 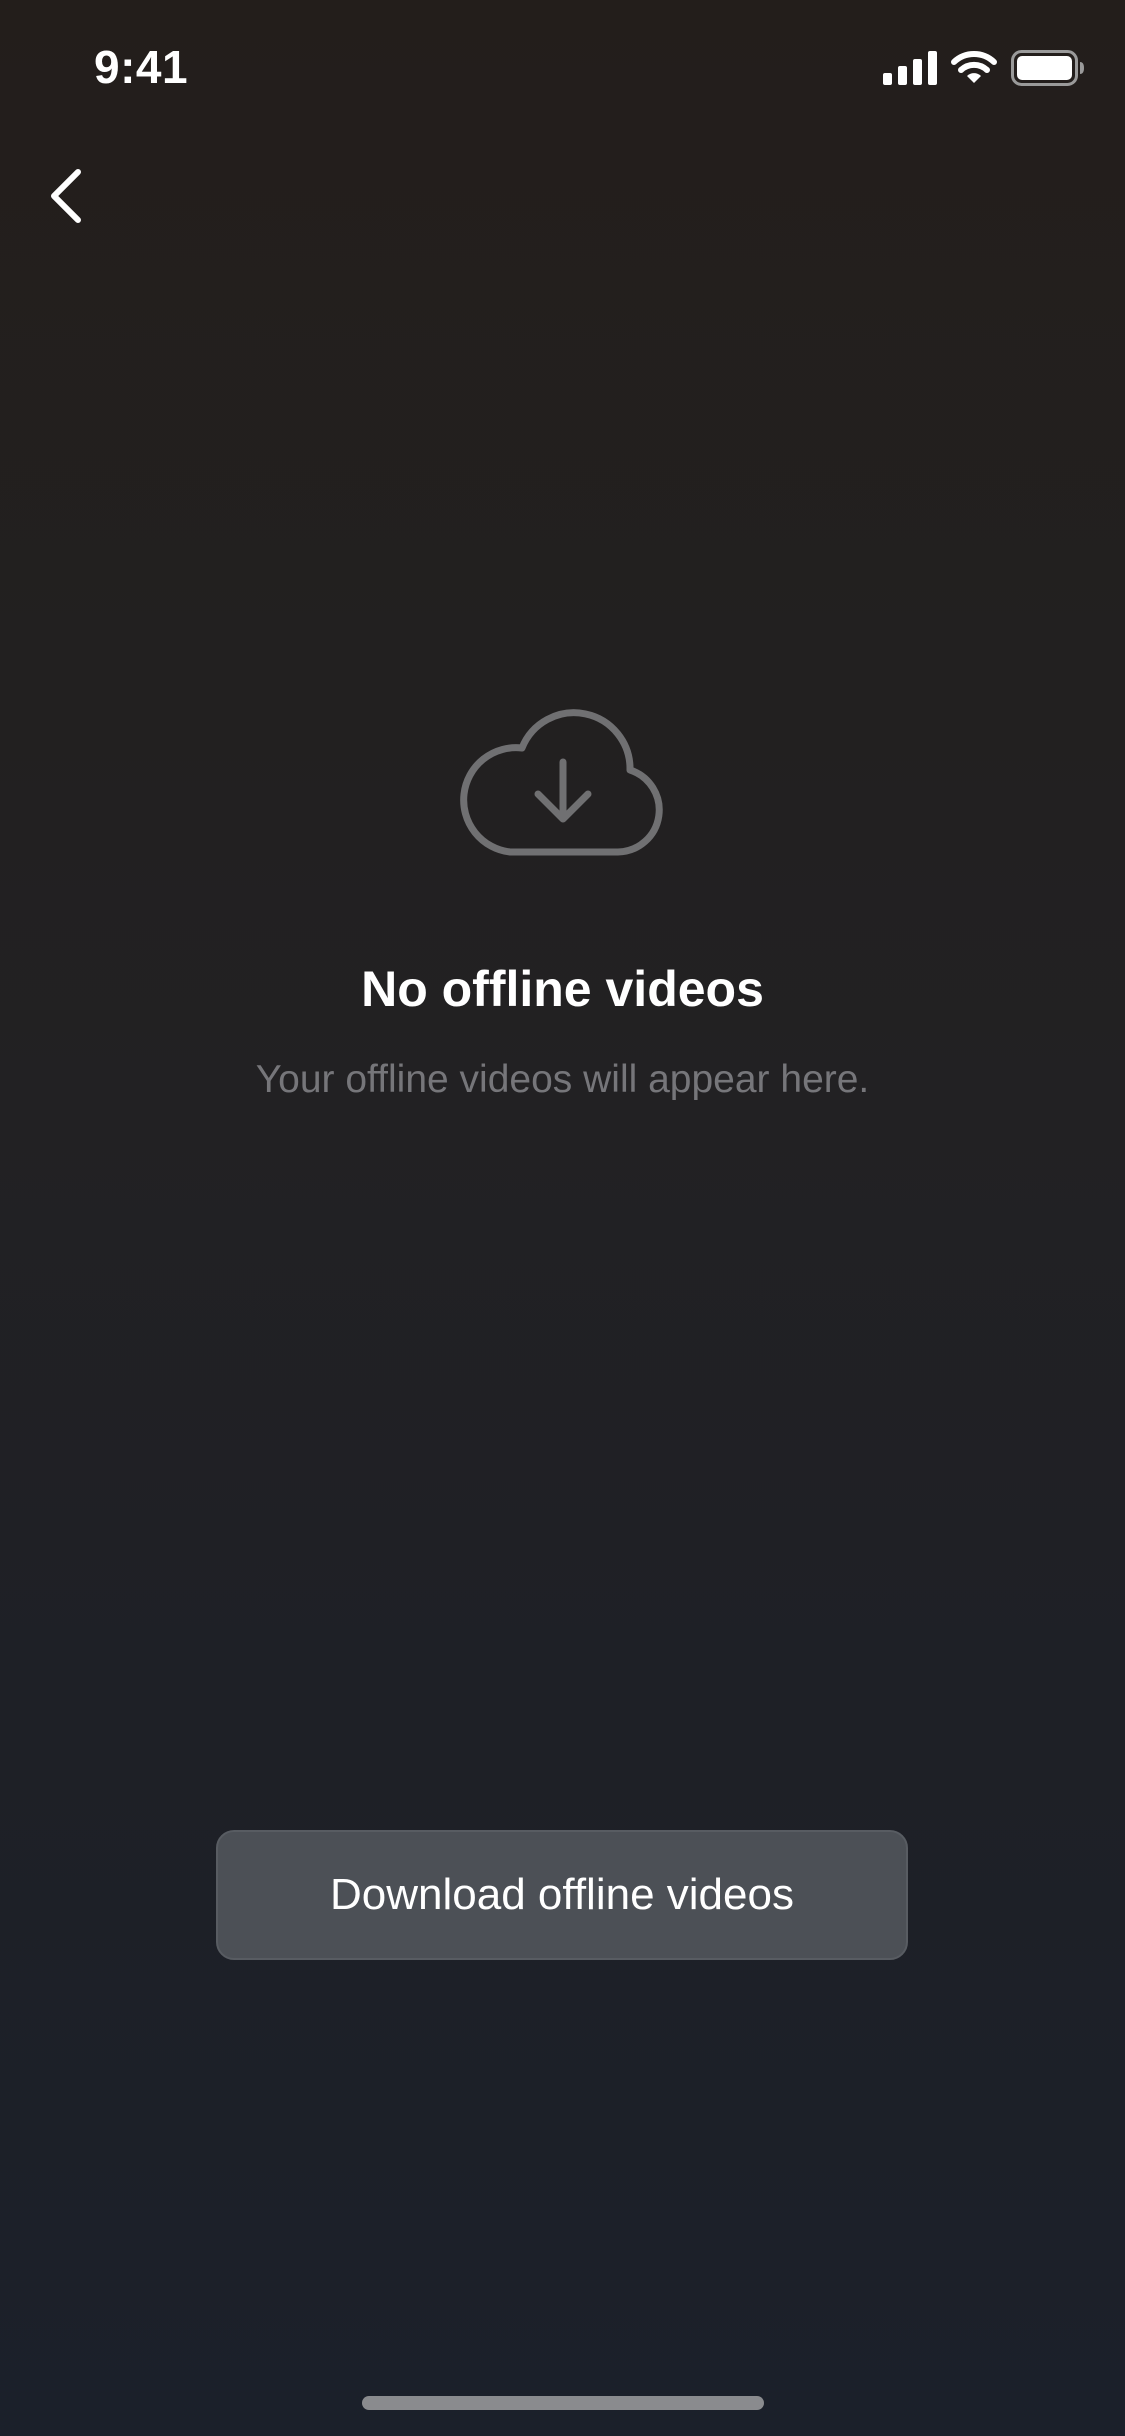 What do you see at coordinates (974, 67) in the screenshot?
I see `wifi-icon` at bounding box center [974, 67].